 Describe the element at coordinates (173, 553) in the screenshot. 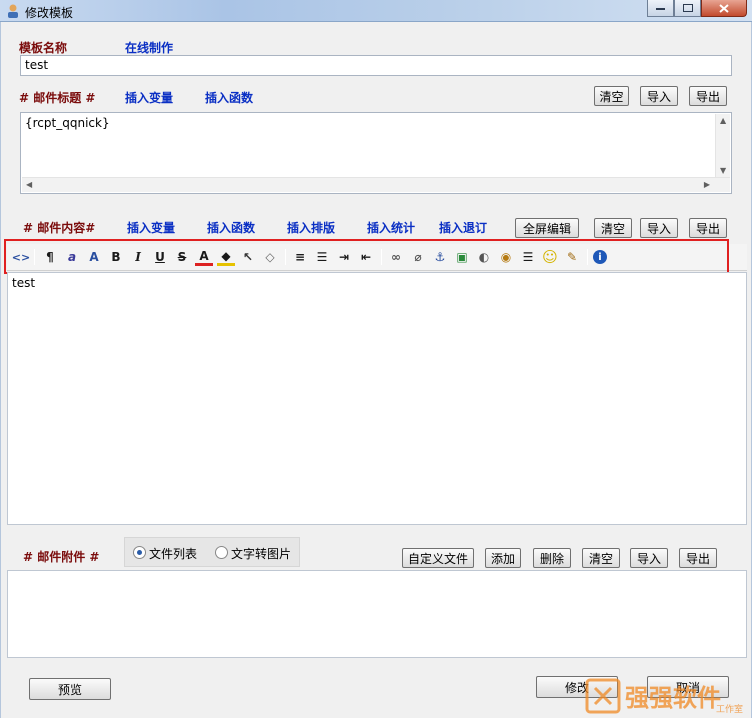

I see `file-list-radio-label: 文件列表` at that location.